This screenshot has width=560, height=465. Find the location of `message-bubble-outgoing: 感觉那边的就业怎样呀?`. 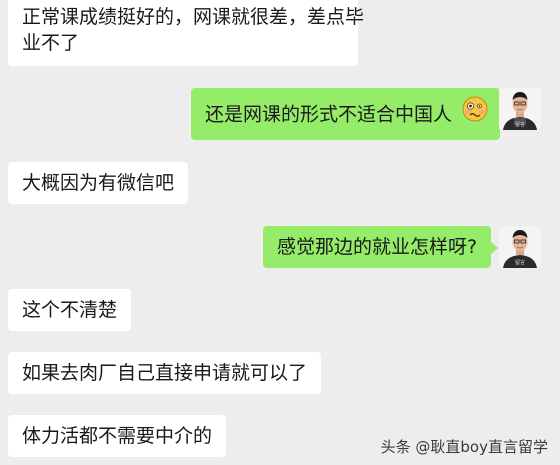

message-bubble-outgoing: 感觉那边的就业怎样呀? is located at coordinates (381, 247).